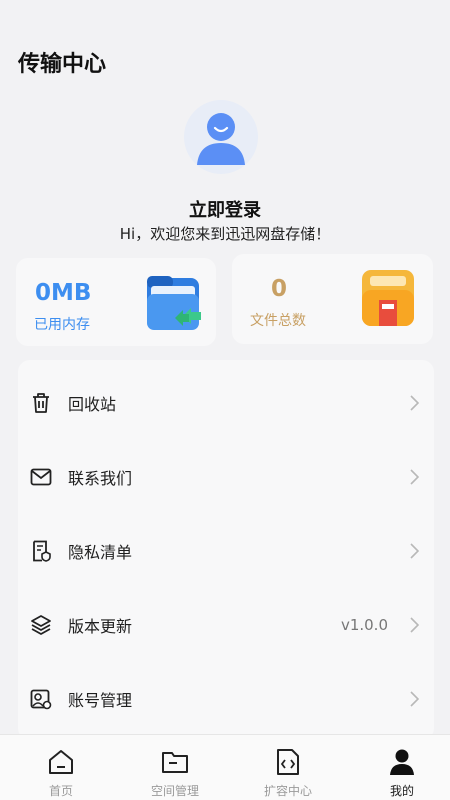 Image resolution: width=450 pixels, height=800 pixels. What do you see at coordinates (62, 325) in the screenshot?
I see `used-storage-label: 已用内存` at bounding box center [62, 325].